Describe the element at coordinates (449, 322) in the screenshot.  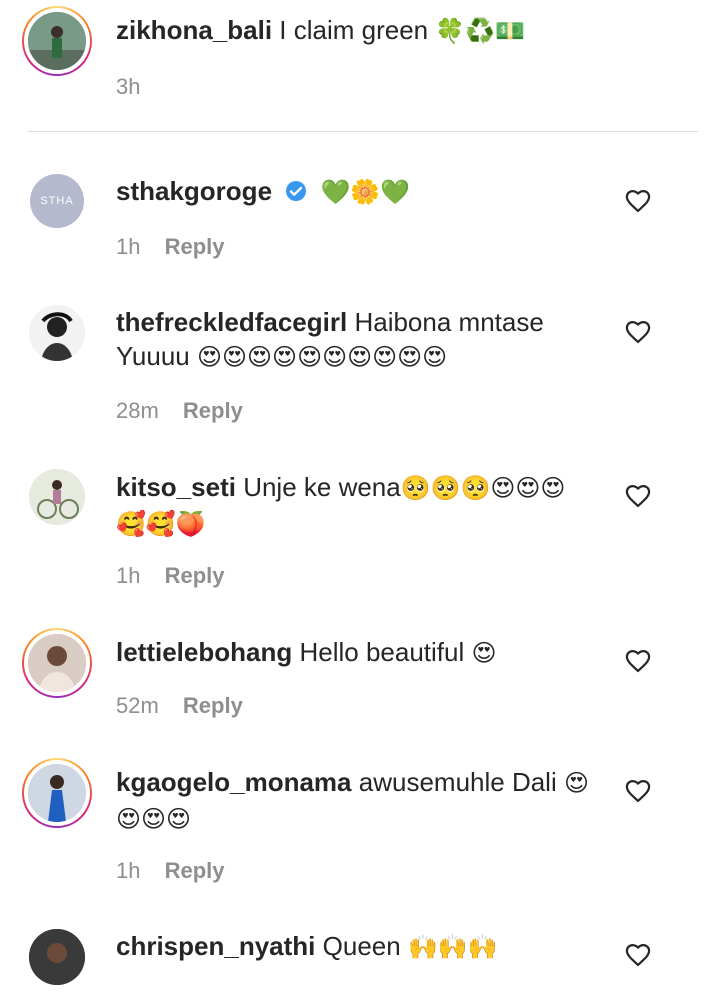
I see `comment-text: Haibona mntase` at that location.